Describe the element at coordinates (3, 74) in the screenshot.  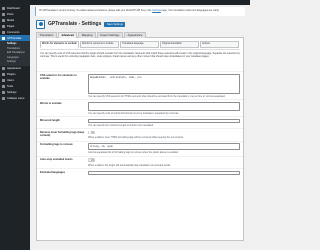
I see `plugin-icon` at that location.